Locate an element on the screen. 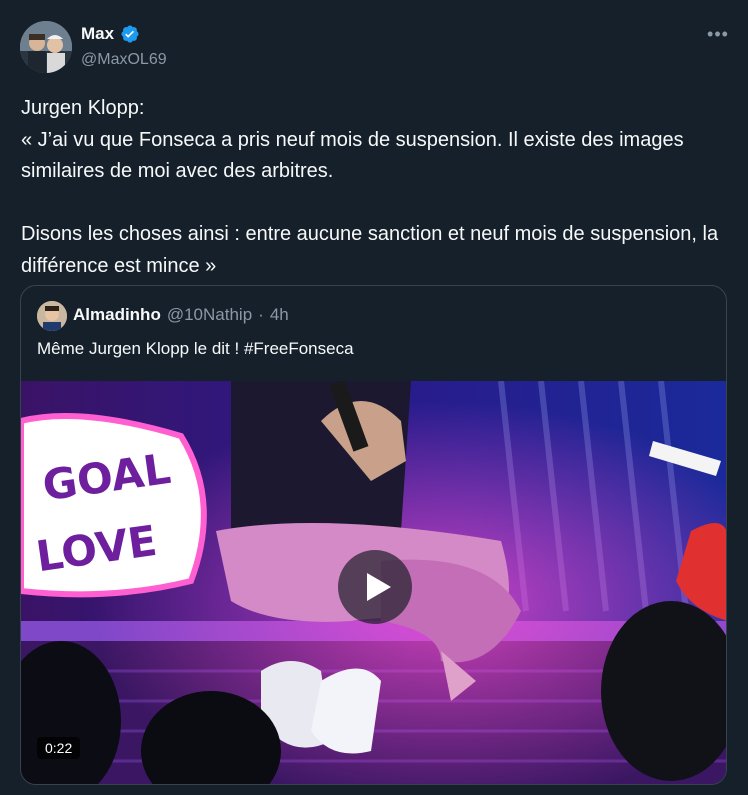 This screenshot has width=748, height=795. quoted-author-avatar is located at coordinates (52, 316).